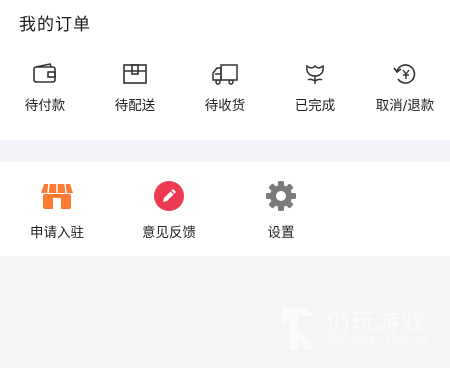 This screenshot has width=450, height=368. What do you see at coordinates (376, 322) in the screenshot?
I see `watermark-brand-cn: 仍玩游戏` at bounding box center [376, 322].